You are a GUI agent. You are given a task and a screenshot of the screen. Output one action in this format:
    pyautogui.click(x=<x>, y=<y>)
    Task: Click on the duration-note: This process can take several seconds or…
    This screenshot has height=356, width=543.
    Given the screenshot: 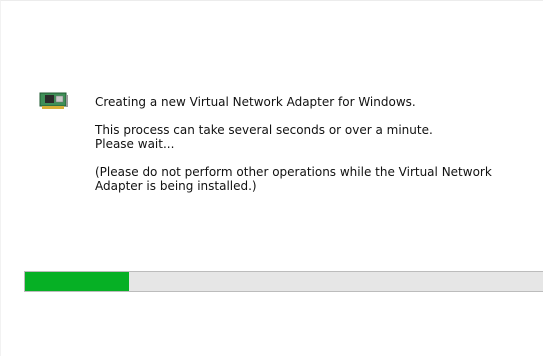 What is the action you would take?
    pyautogui.click(x=317, y=137)
    